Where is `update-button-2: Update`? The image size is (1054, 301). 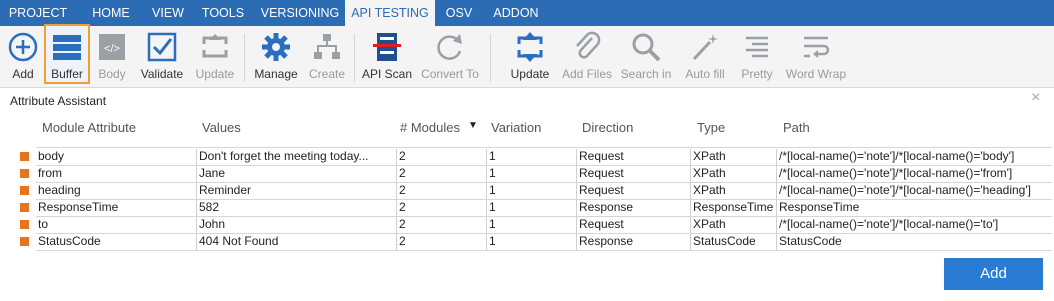
update-button-2: Update is located at coordinates (530, 57).